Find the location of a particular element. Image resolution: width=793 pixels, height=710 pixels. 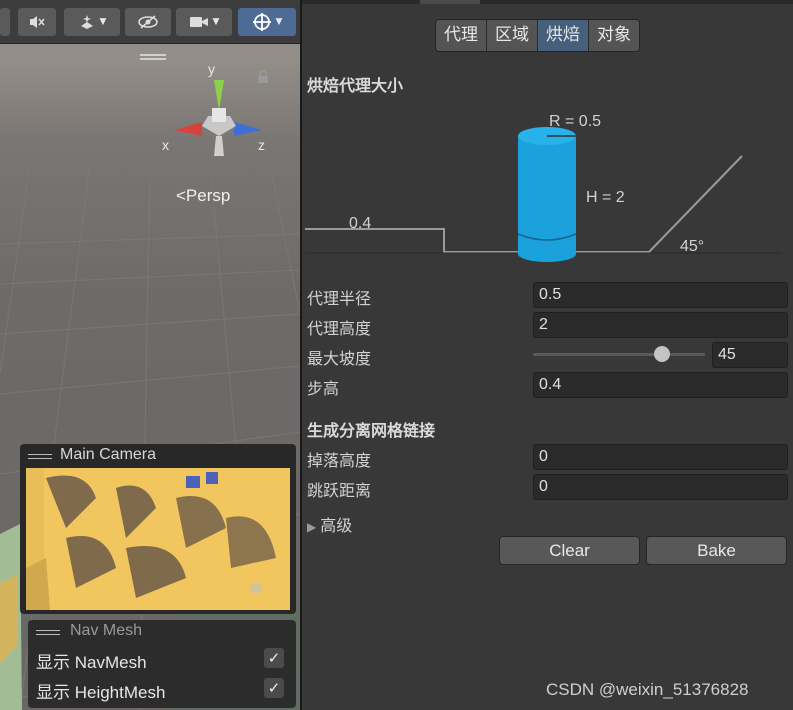

gizmo-z-label: z is located at coordinates (261, 145).